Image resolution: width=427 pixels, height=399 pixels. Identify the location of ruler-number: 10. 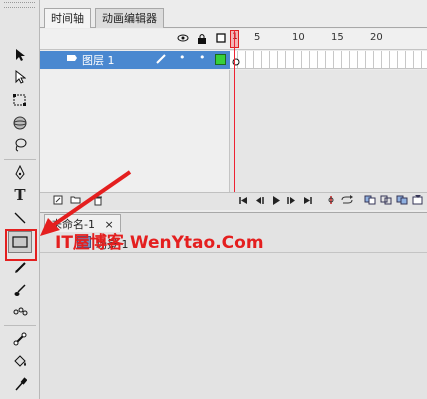
(298, 37).